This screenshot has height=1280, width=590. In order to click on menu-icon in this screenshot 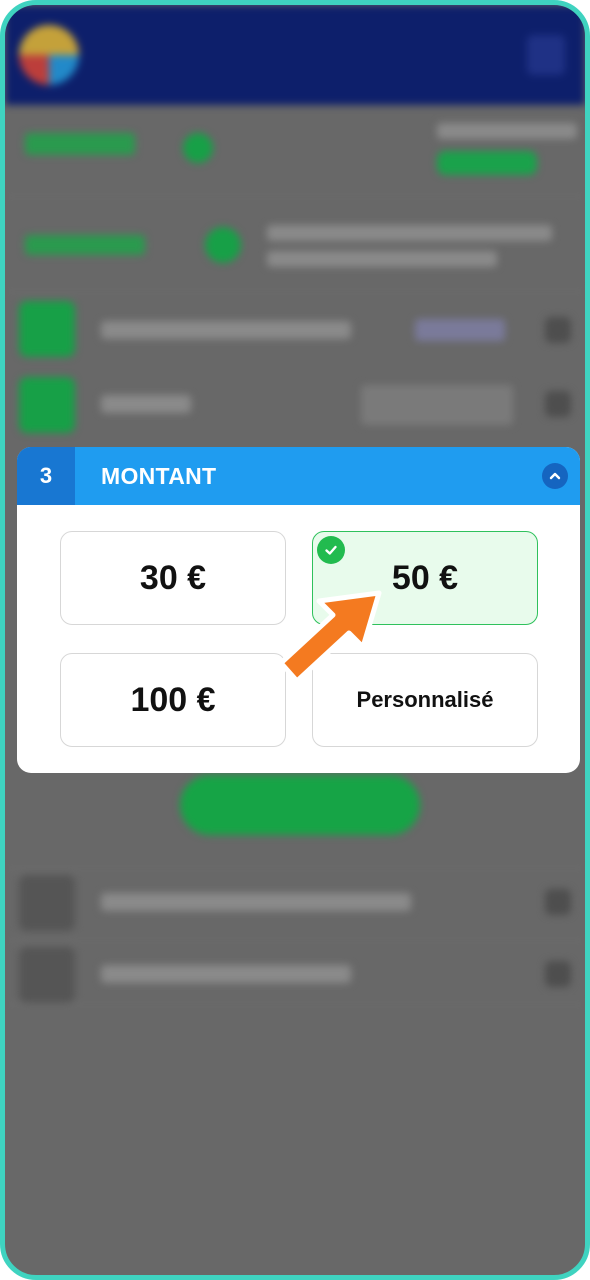, I will do `click(546, 55)`.